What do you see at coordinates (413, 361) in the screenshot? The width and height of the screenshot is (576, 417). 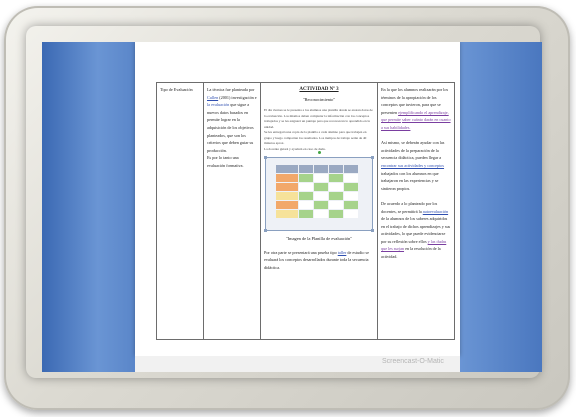 I see `recorder-watermark: Screencast-O-Matic` at bounding box center [413, 361].